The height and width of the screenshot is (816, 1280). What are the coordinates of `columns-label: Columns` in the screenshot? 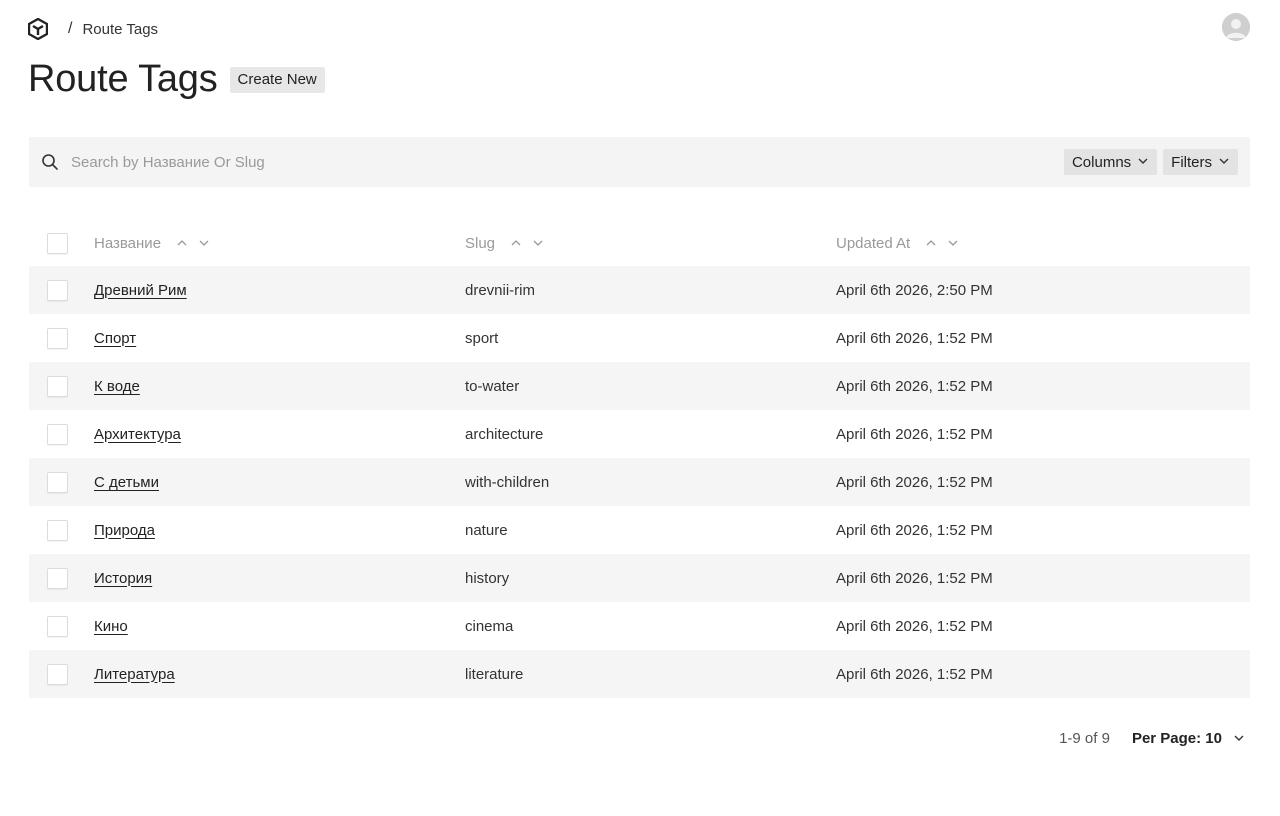 It's located at (1101, 162).